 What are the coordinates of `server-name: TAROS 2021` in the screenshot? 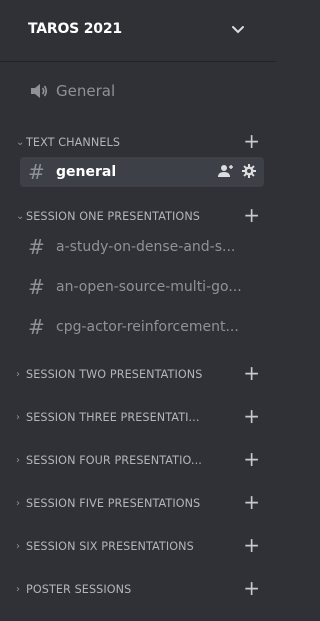 It's located at (75, 29).